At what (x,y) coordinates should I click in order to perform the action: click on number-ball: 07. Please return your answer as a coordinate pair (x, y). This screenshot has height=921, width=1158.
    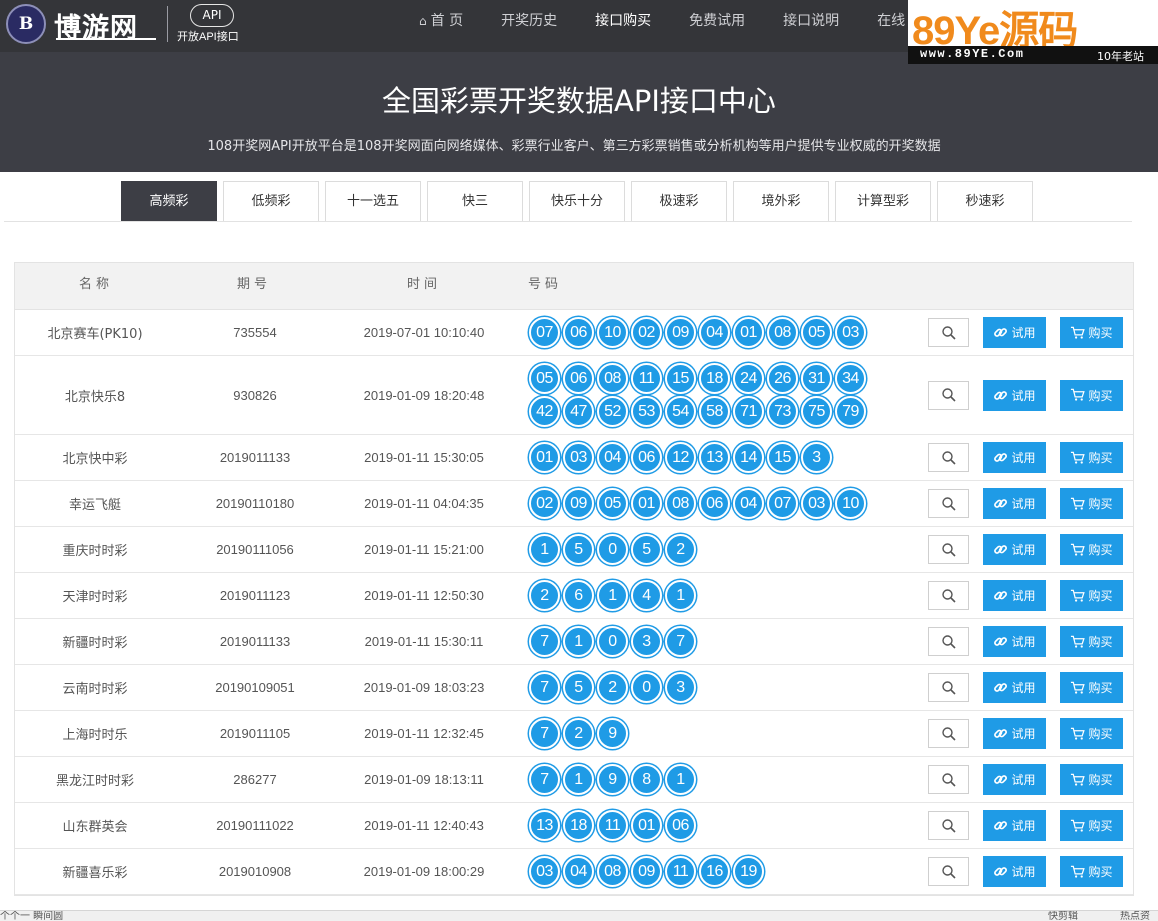
    Looking at the image, I should click on (544, 332).